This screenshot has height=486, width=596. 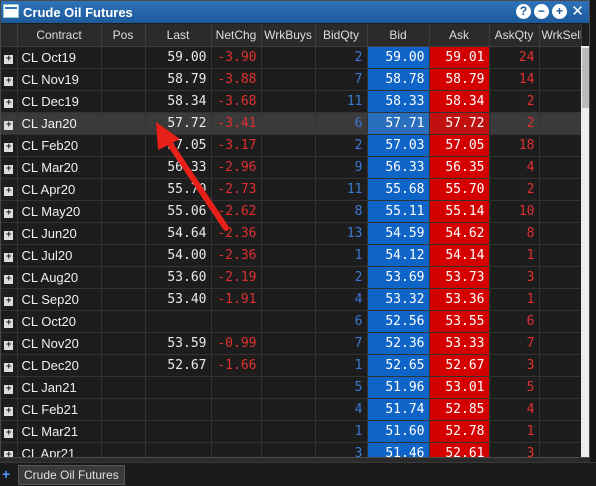 I want to click on cell-bidqty: 1, so click(x=341, y=255).